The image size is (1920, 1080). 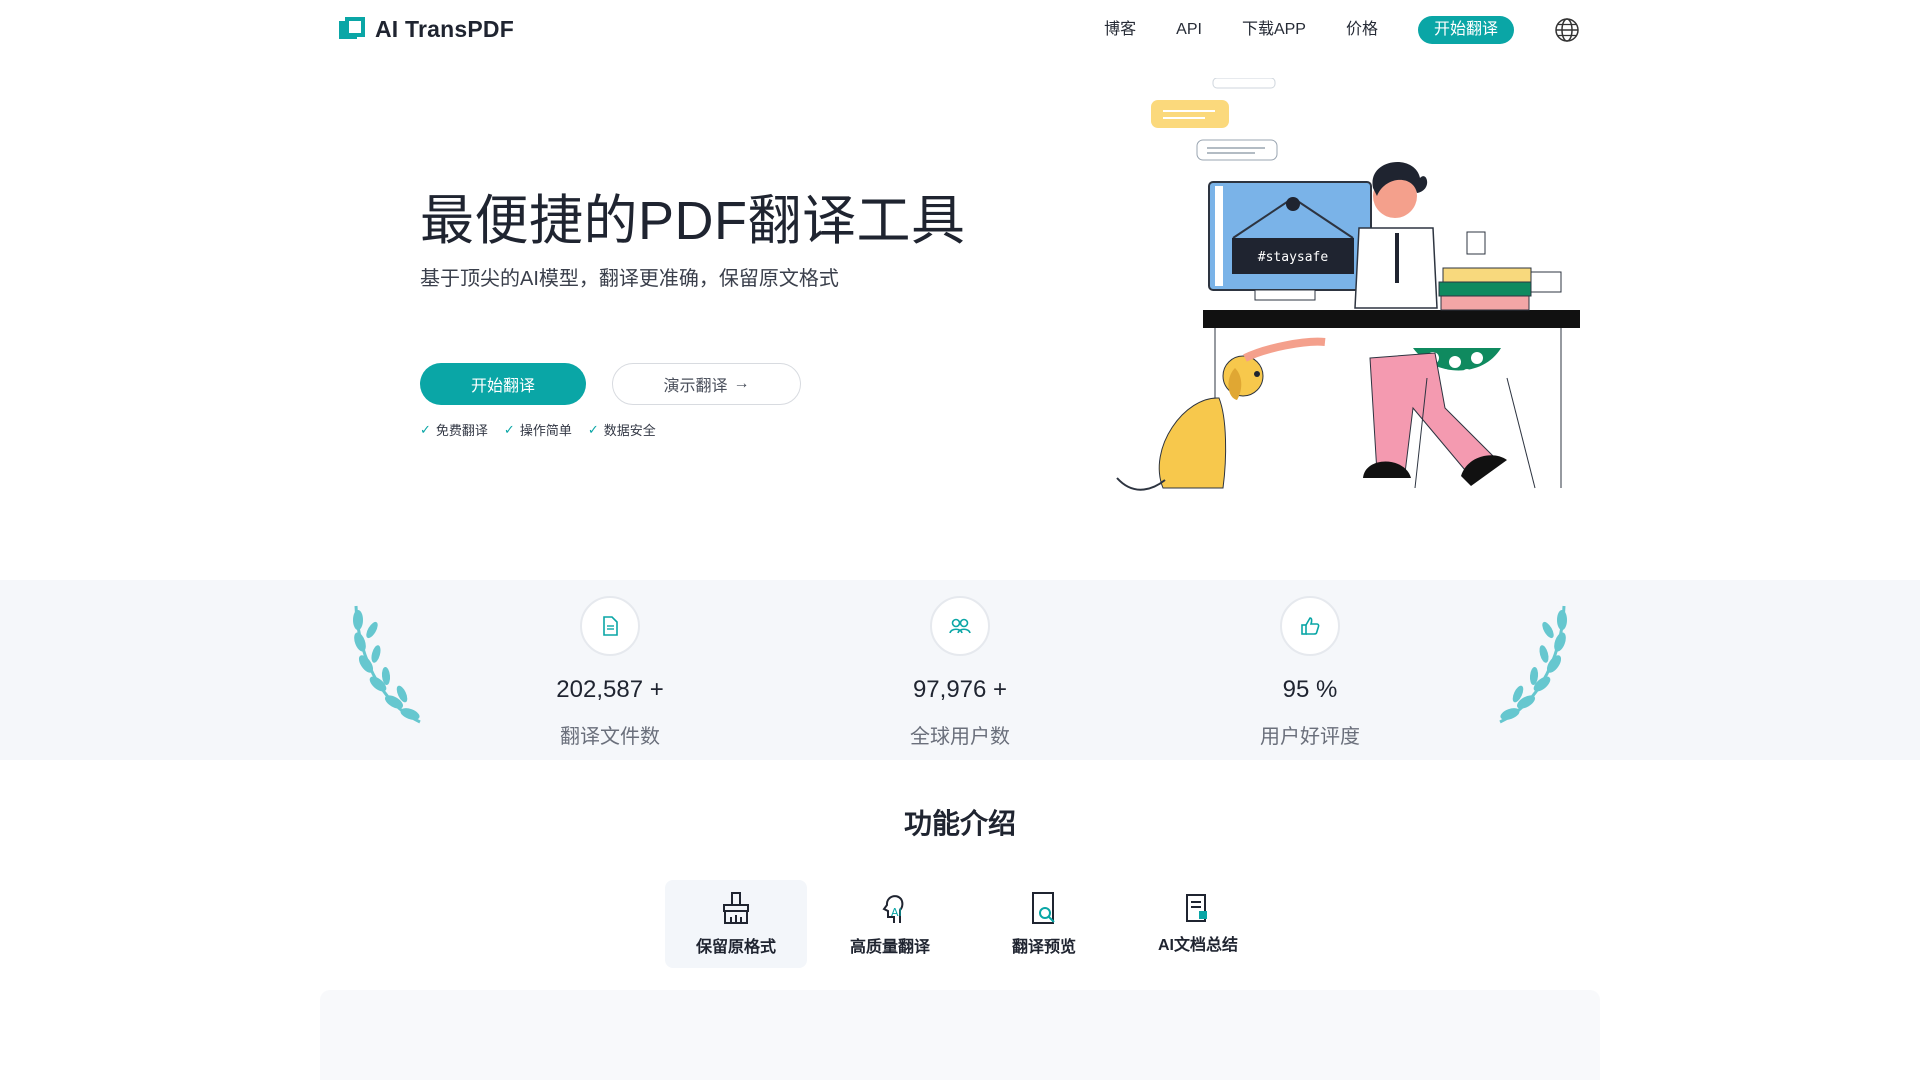 I want to click on nav-pricing: 价格, so click(x=1362, y=30).